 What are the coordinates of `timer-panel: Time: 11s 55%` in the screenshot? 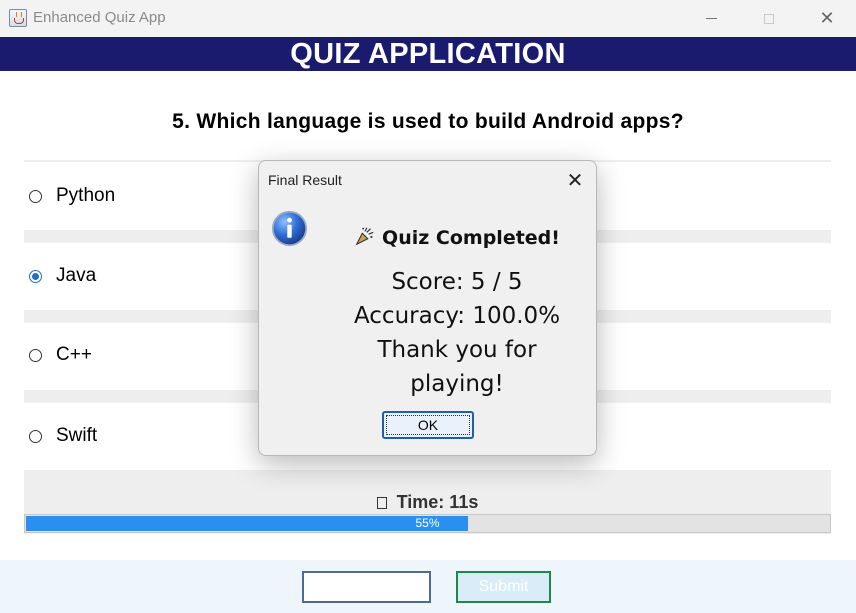 It's located at (427, 502).